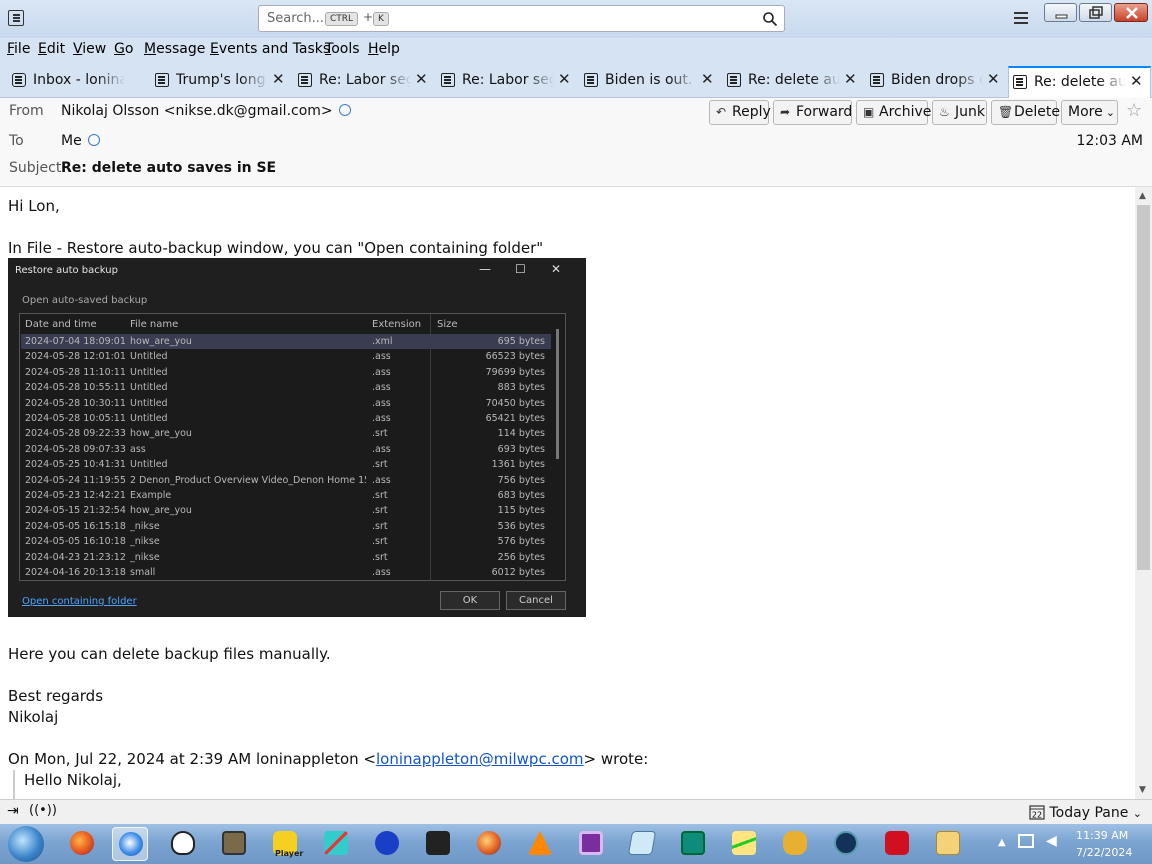 This screenshot has height=864, width=1152. I want to click on regards-text: Best regards, so click(56, 696).